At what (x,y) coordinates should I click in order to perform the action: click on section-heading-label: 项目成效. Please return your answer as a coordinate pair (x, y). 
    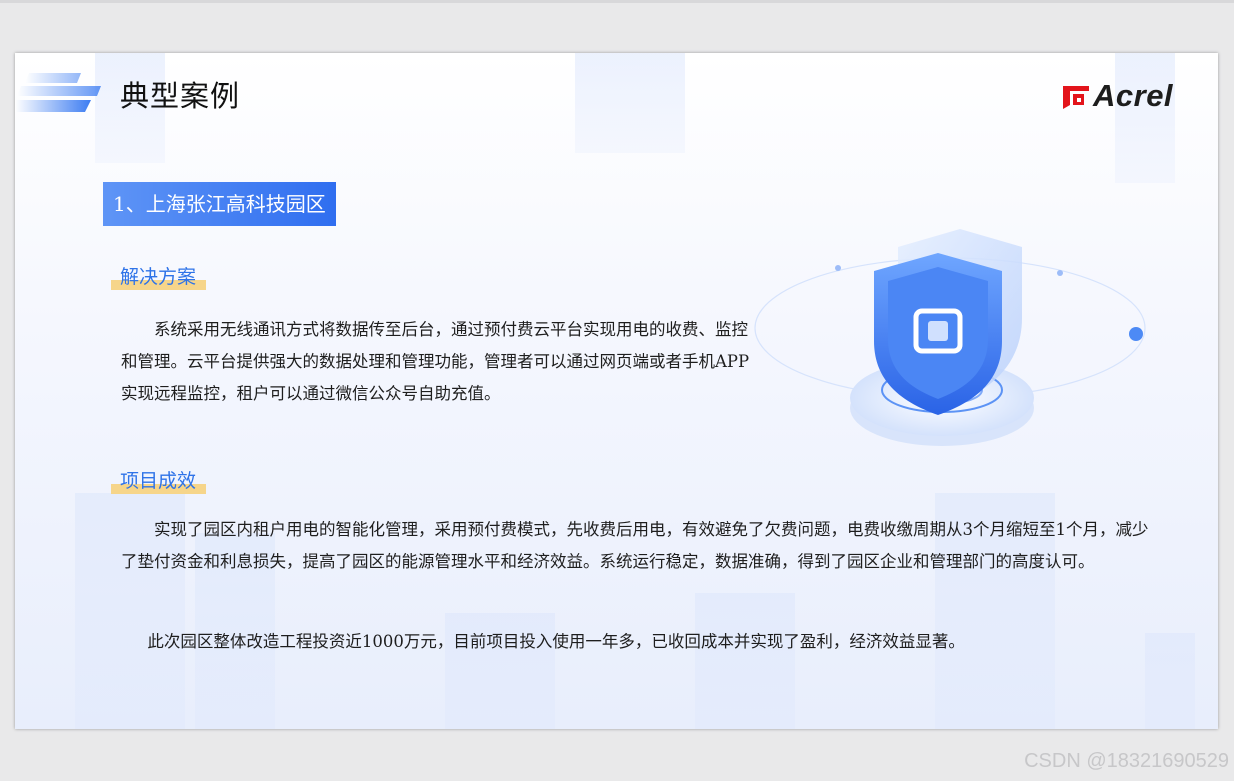
    Looking at the image, I should click on (158, 481).